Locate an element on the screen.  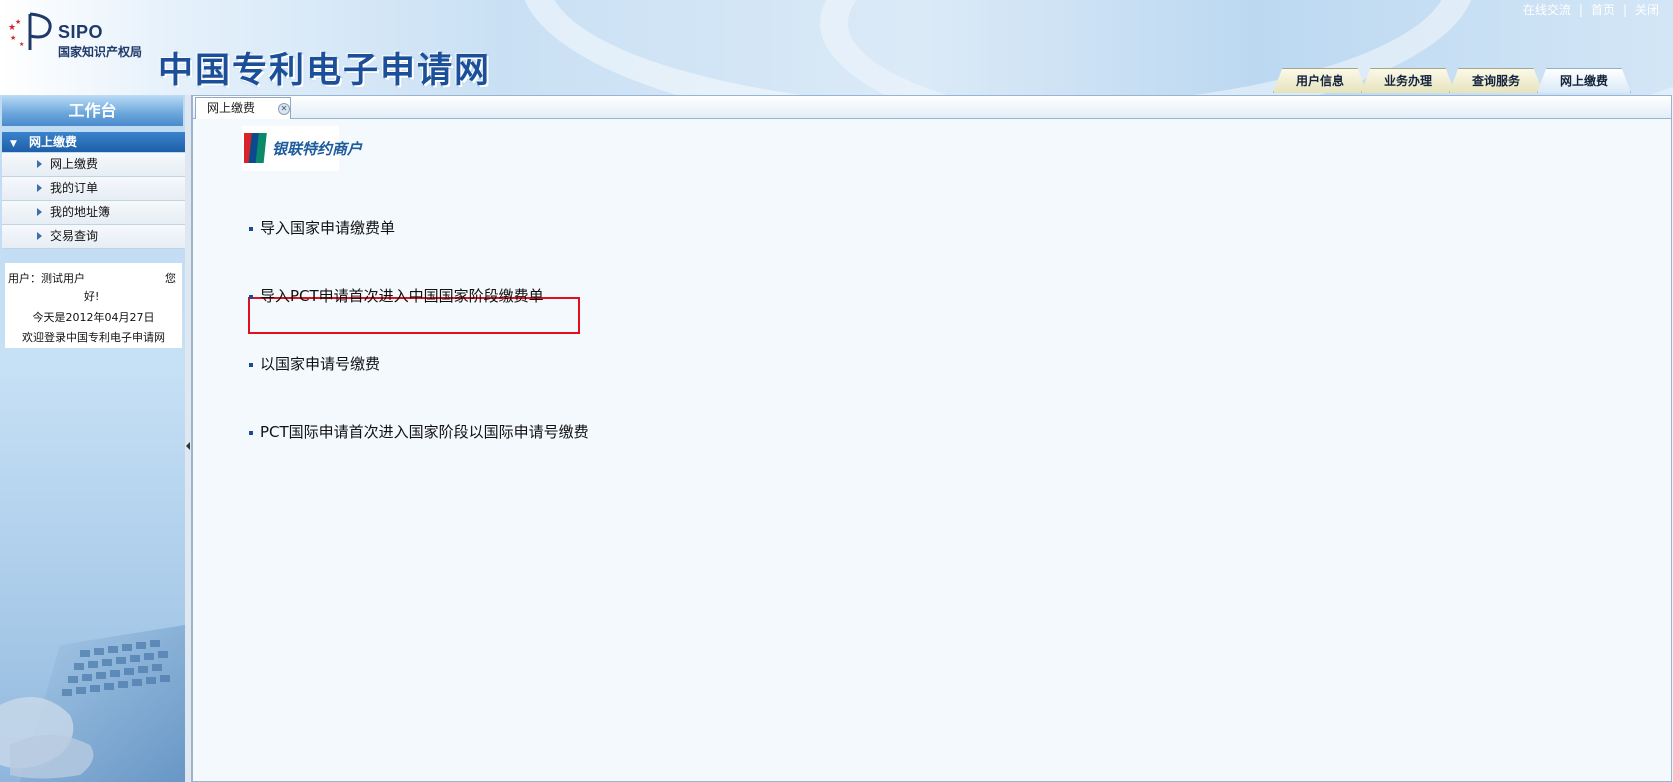
sidebar-item-label: 交易查询 is located at coordinates (74, 236).